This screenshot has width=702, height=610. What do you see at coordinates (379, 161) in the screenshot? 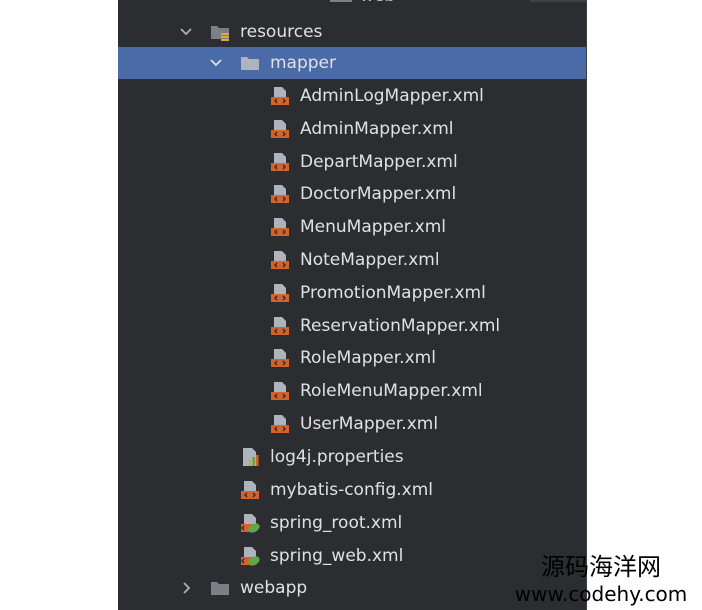
I see `tree-row-label: DepartMapper.xml` at bounding box center [379, 161].